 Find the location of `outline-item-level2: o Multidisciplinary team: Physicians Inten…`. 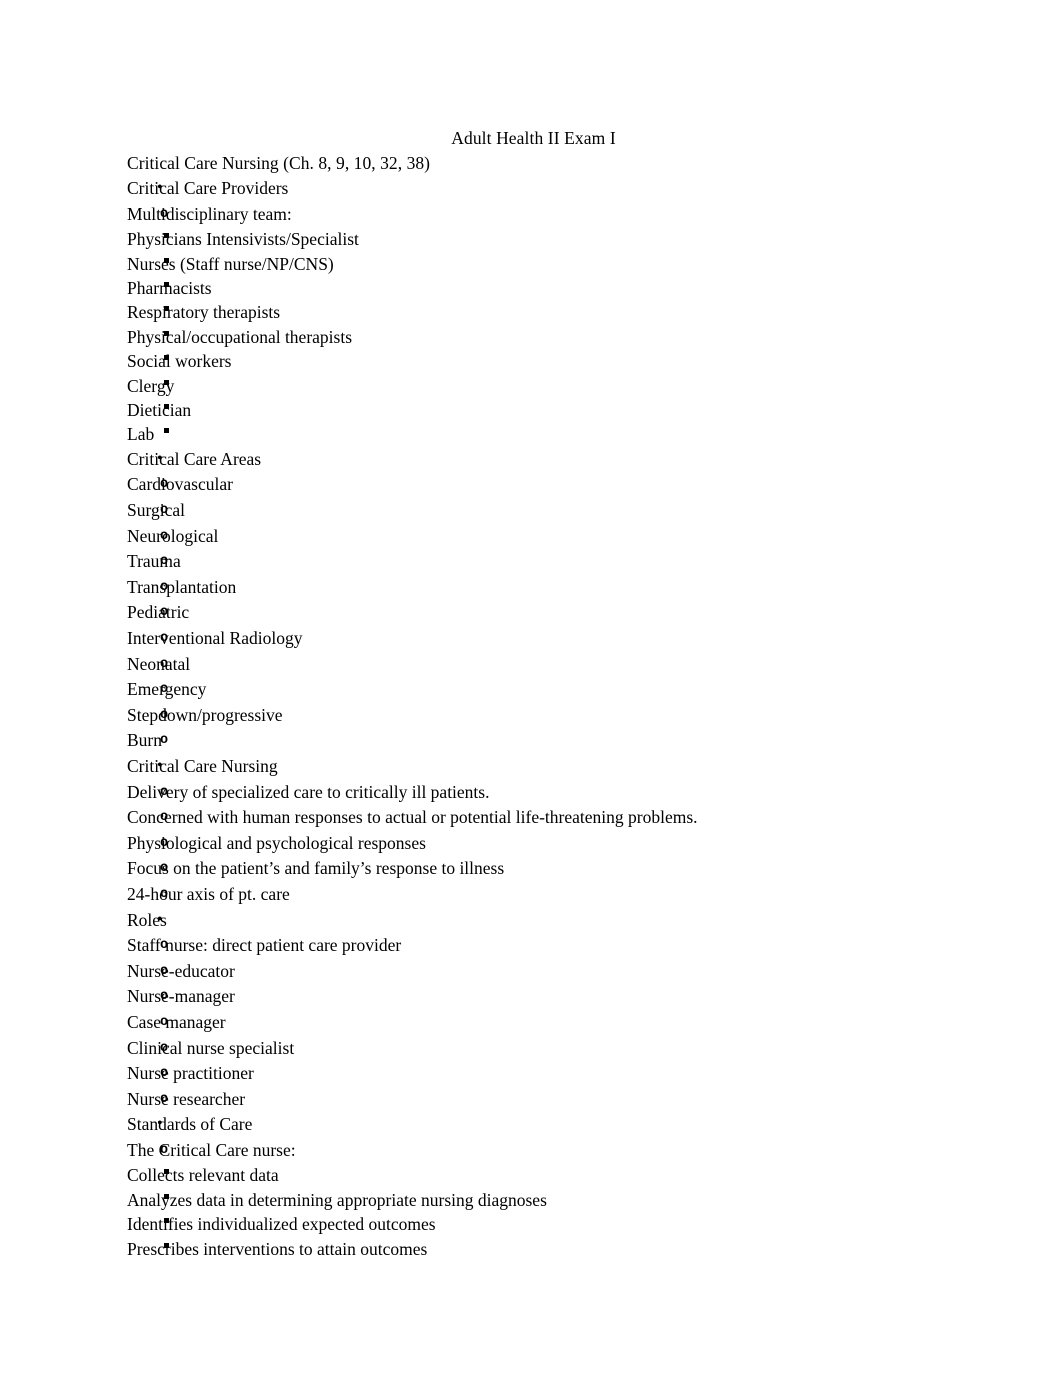

outline-item-level2: o Multidisciplinary team: Physicians Inten… is located at coordinates (534, 324).